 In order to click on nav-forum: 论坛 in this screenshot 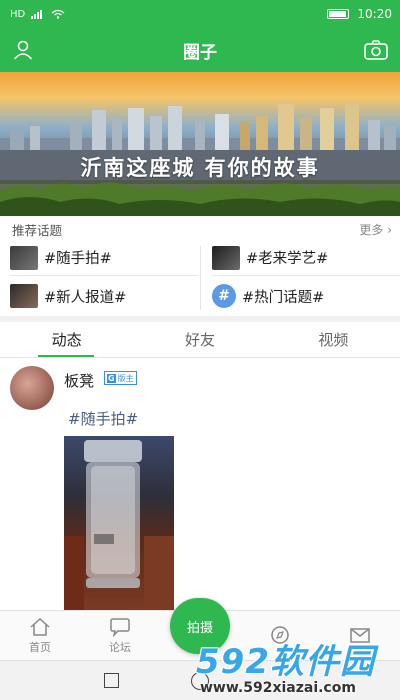, I will do `click(120, 636)`.